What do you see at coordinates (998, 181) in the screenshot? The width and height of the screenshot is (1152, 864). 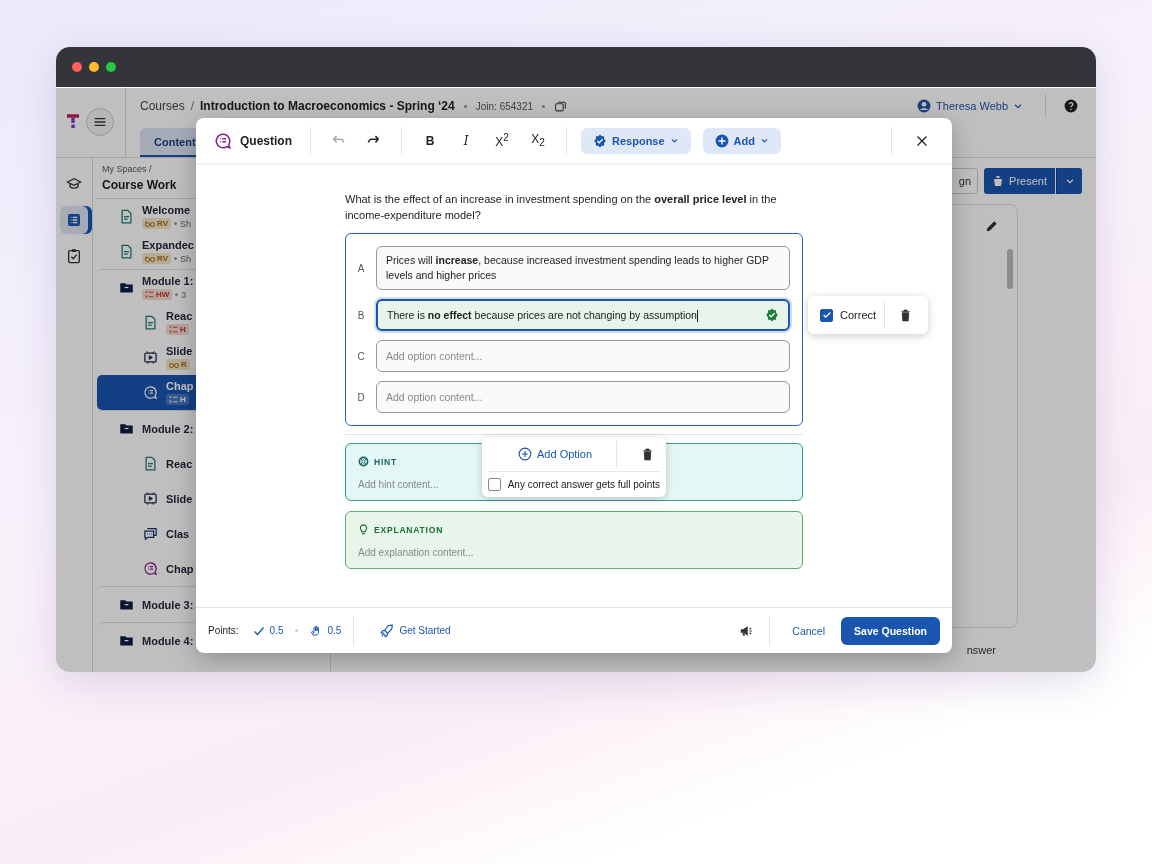 I see `podium-icon` at bounding box center [998, 181].